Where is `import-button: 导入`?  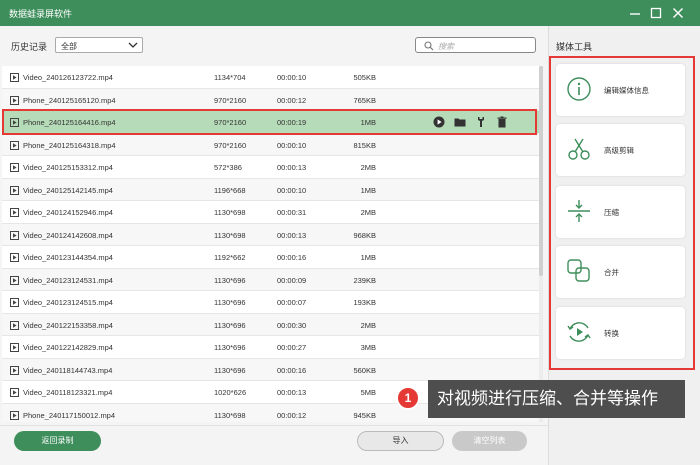 import-button: 导入 is located at coordinates (400, 441).